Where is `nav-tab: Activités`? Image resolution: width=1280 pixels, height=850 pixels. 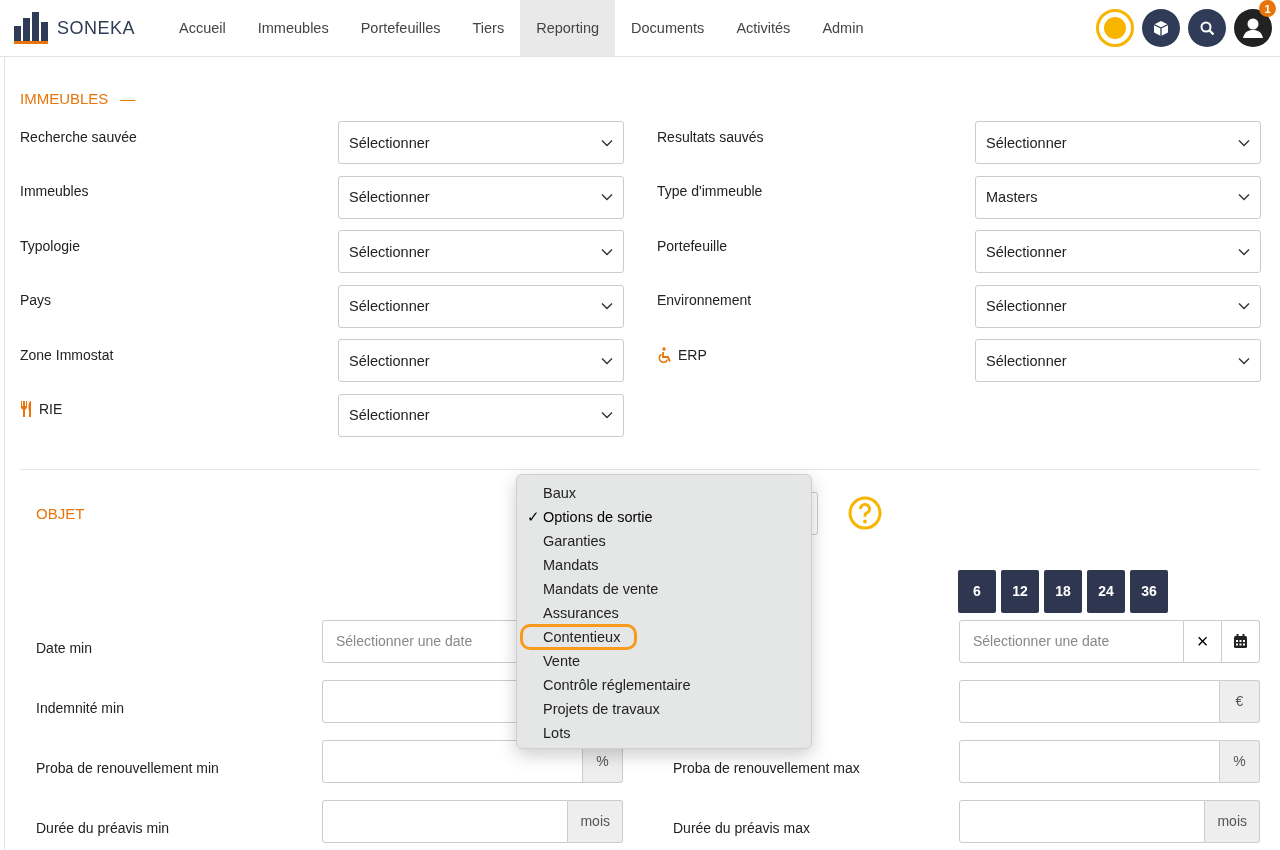 nav-tab: Activités is located at coordinates (763, 28).